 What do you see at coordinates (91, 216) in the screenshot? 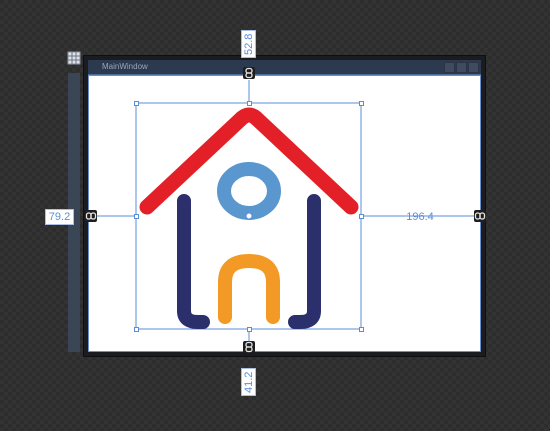
I see `left-anchor-chain-link-icon` at bounding box center [91, 216].